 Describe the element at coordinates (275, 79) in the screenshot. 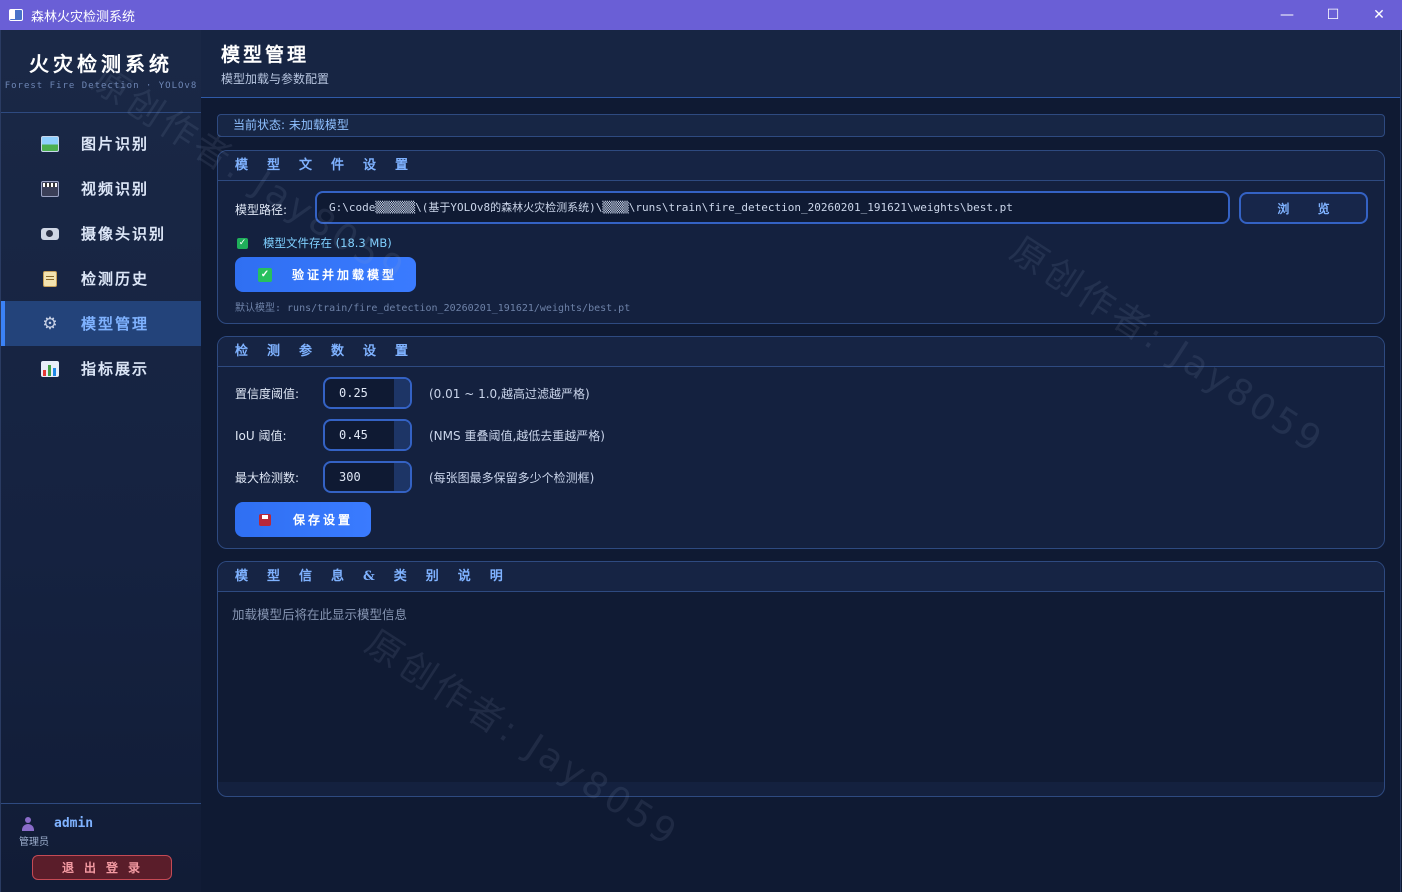

I see `page-subtitle: 模型加载与参数配置` at that location.